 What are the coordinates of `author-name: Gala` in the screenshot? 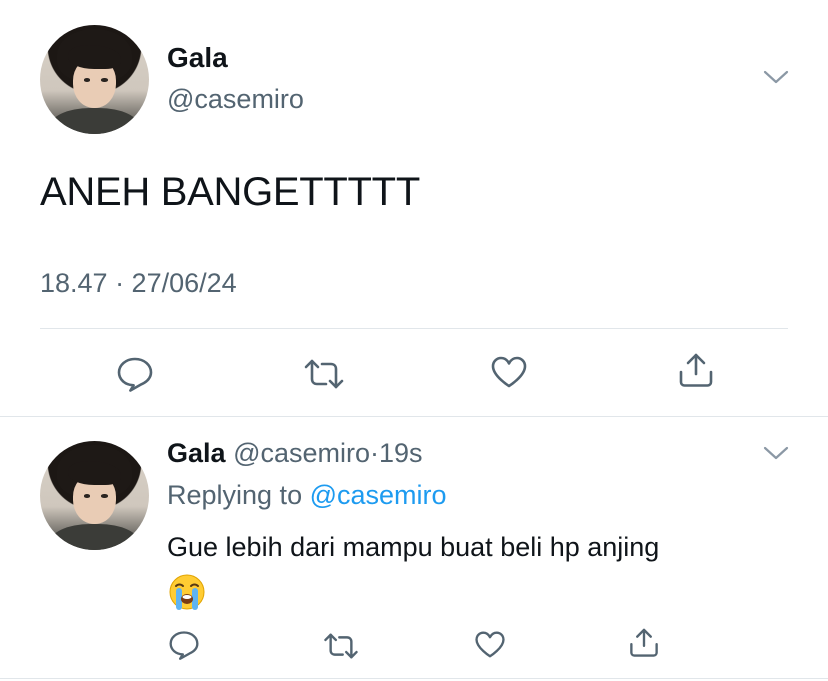 It's located at (197, 58).